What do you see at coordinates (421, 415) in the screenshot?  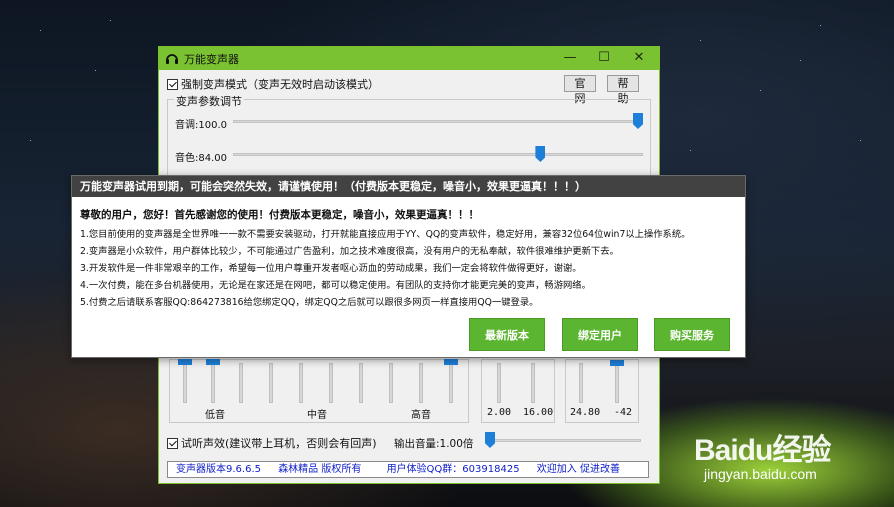 I see `eq-high-label: 高音` at bounding box center [421, 415].